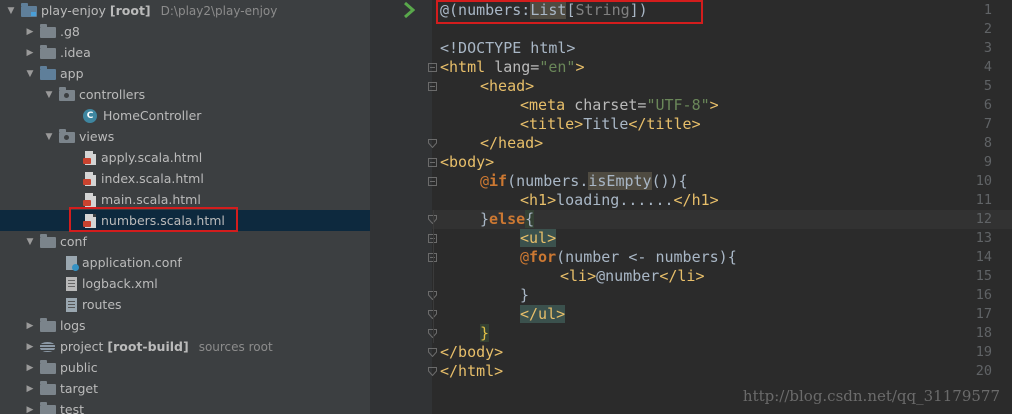  What do you see at coordinates (401, 207) in the screenshot?
I see `line-number-gutter` at bounding box center [401, 207].